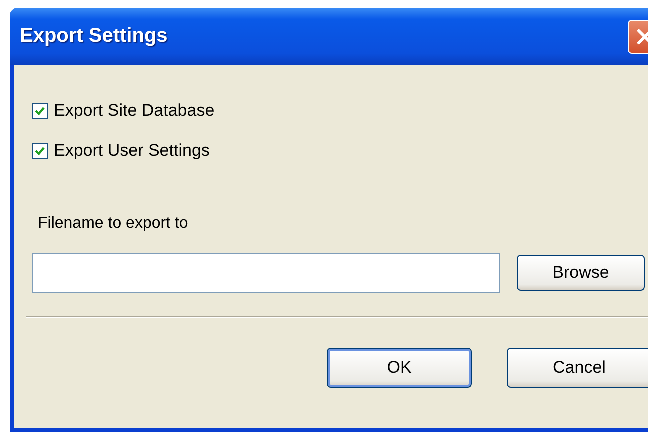 This screenshot has width=648, height=432. I want to click on window-title: Export Settings, so click(94, 36).